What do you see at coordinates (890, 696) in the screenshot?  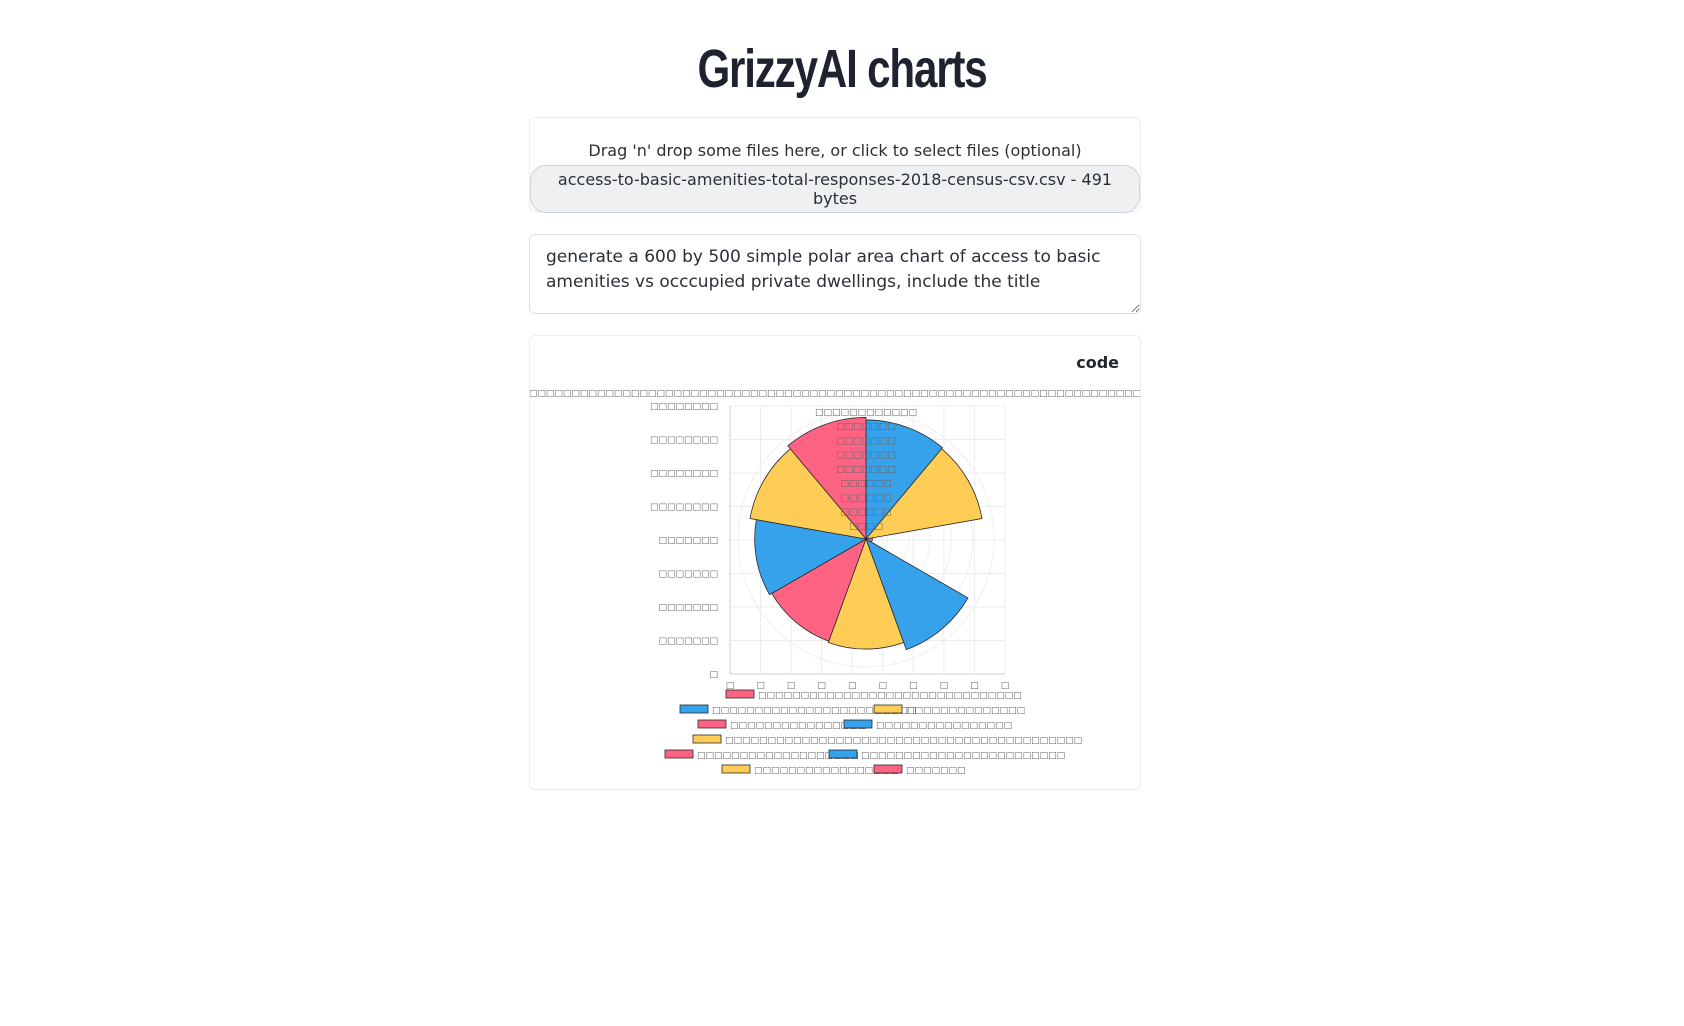 I see `legend-label: □□□□□□□□□□□□□□□□□□□□□□□□□□□□□□□` at bounding box center [890, 696].